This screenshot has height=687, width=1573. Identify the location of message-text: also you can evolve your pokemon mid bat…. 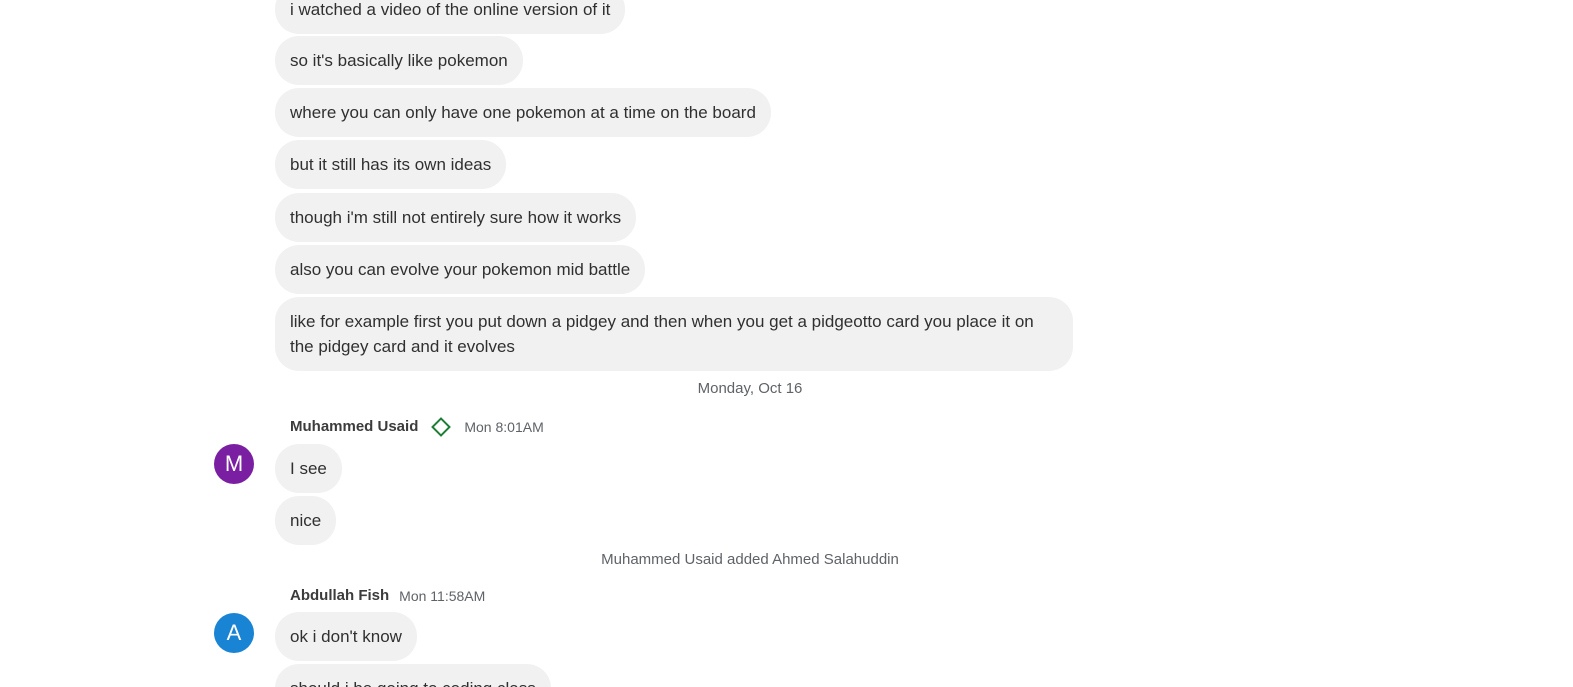
(460, 269).